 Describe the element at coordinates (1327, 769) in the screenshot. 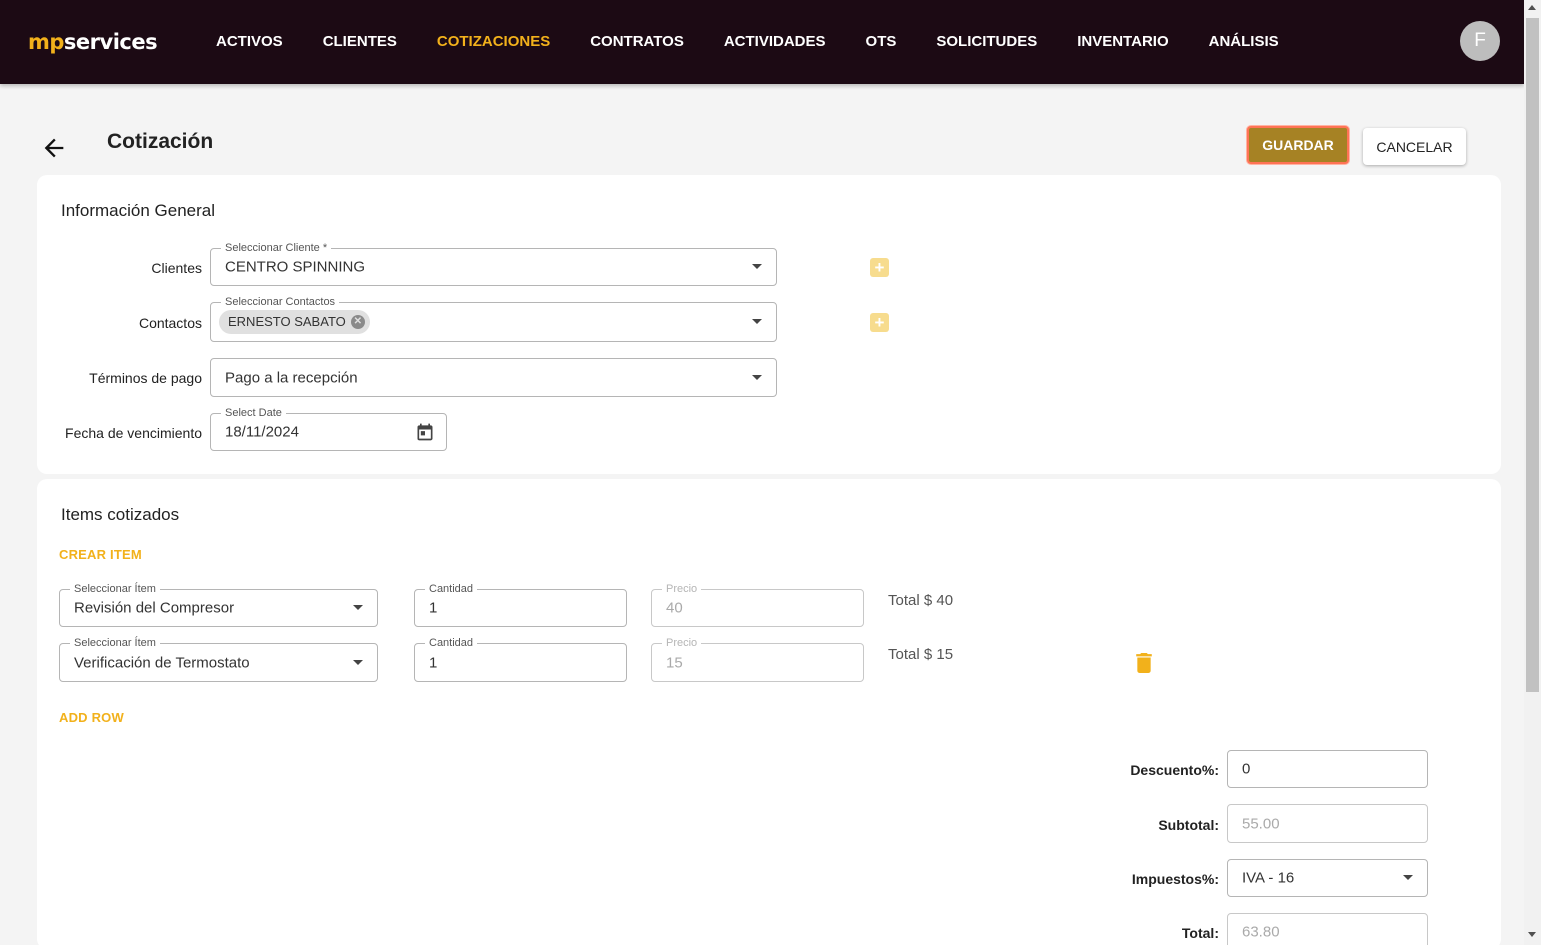

I see `discount-input: 0` at that location.